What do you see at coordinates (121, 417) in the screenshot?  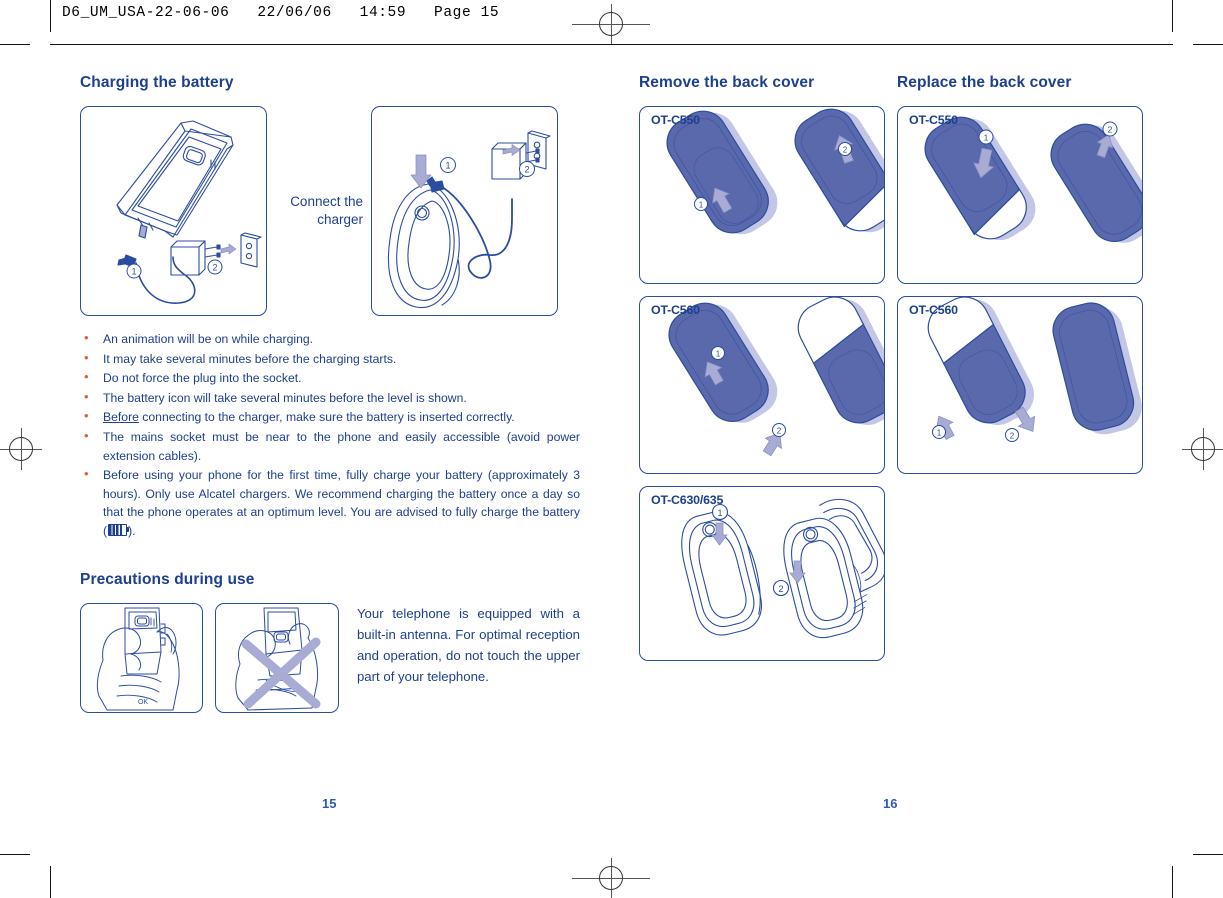 I see `list-item-emphasis: Before` at bounding box center [121, 417].